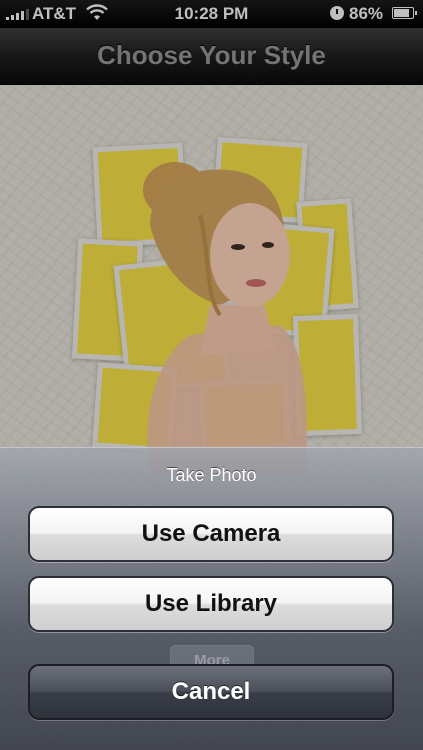 The image size is (423, 750). I want to click on use-library-label: Use Library, so click(211, 603).